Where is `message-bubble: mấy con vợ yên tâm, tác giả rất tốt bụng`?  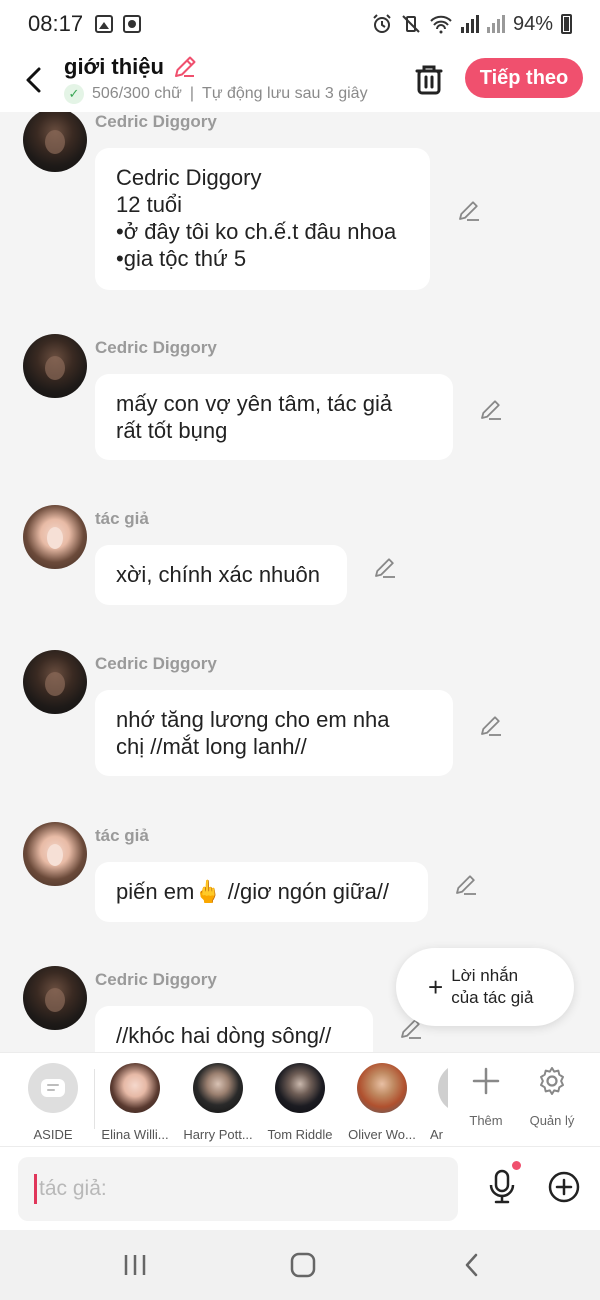
message-bubble: mấy con vợ yên tâm, tác giả rất tốt bụng is located at coordinates (274, 417).